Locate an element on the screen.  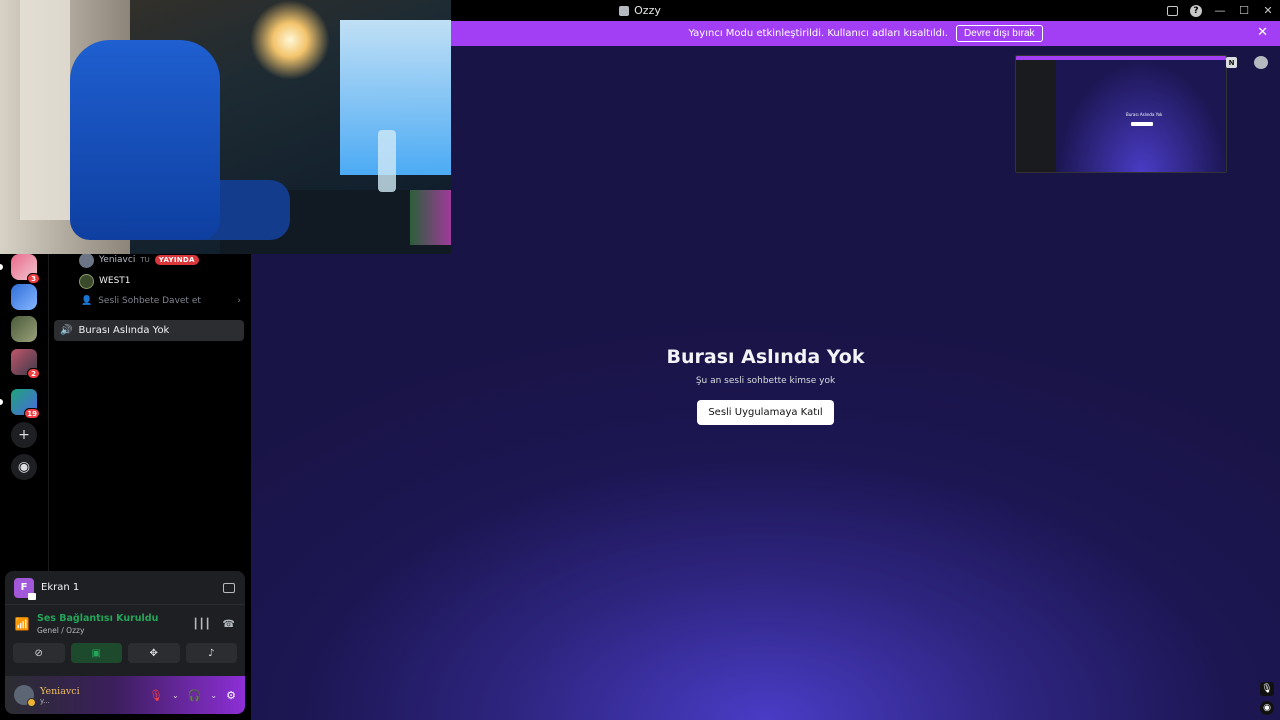
maximize-icon: ☐ is located at coordinates (1244, 10).